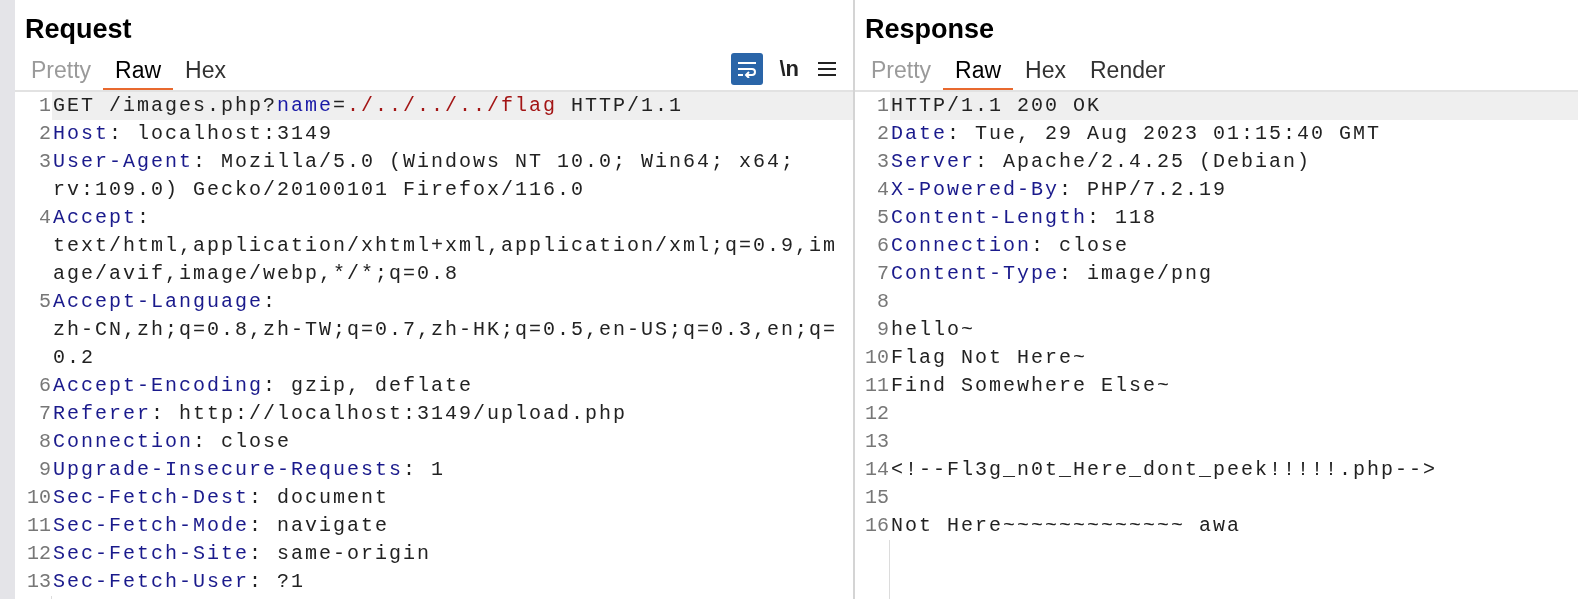 Image resolution: width=1578 pixels, height=599 pixels. Describe the element at coordinates (1031, 386) in the screenshot. I see `code-line: Find Somewhere Else~` at that location.